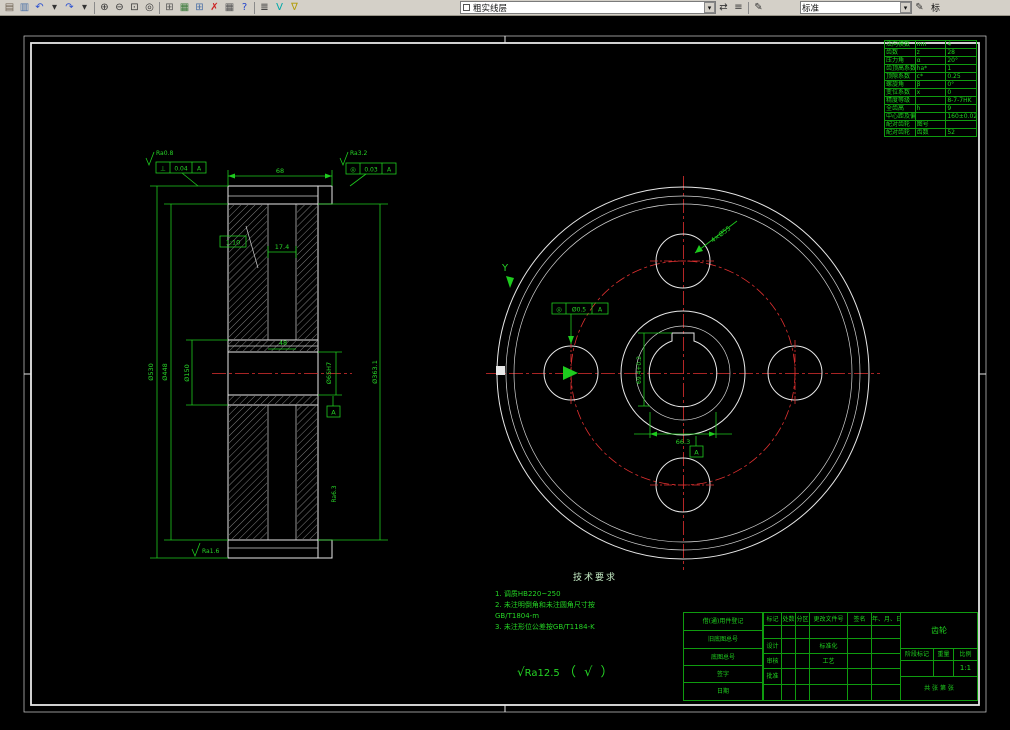  I want to click on param-row: 配对齿轮 齿数 52, so click(930, 132).